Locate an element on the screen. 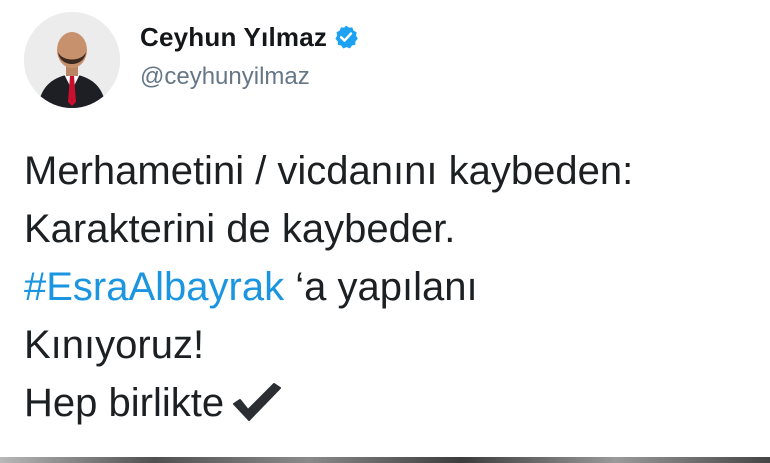 This screenshot has height=463, width=770. tweet-line-2: Karakterini de kaybeder. is located at coordinates (240, 229).